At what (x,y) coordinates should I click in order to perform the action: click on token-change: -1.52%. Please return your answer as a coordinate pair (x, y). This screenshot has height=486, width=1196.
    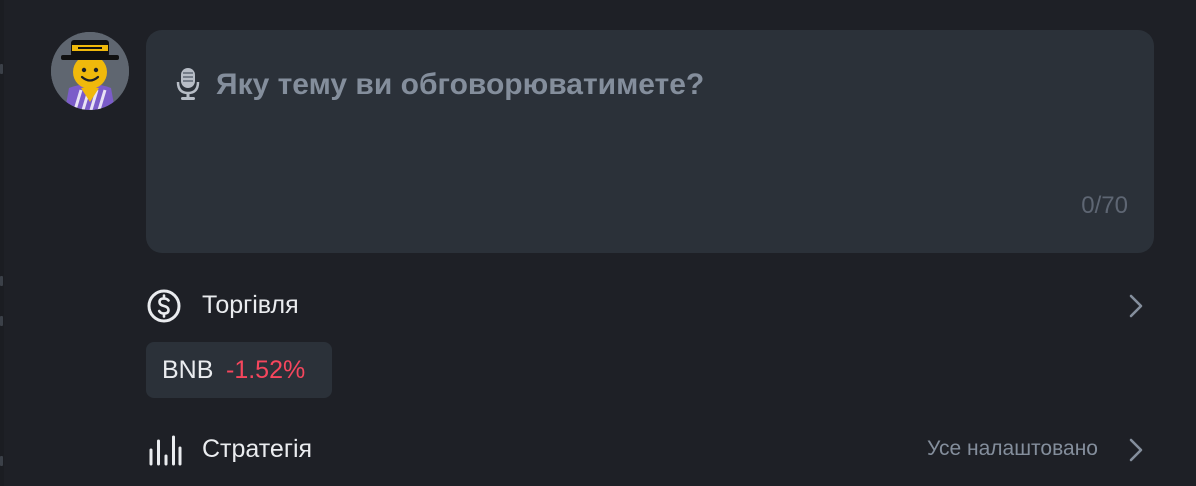
    Looking at the image, I should click on (266, 370).